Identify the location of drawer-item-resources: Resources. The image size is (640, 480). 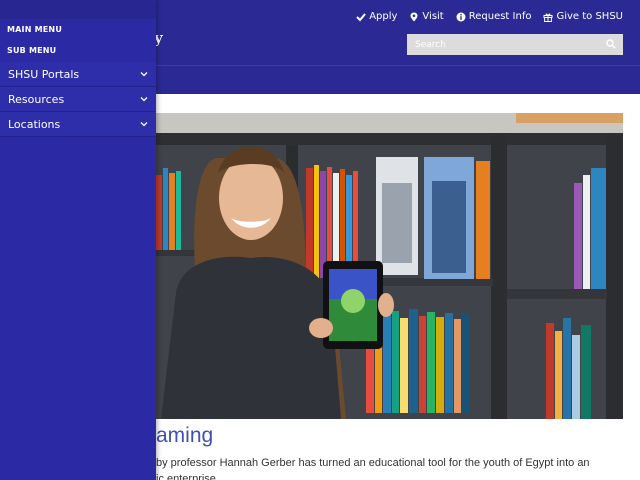
(78, 99).